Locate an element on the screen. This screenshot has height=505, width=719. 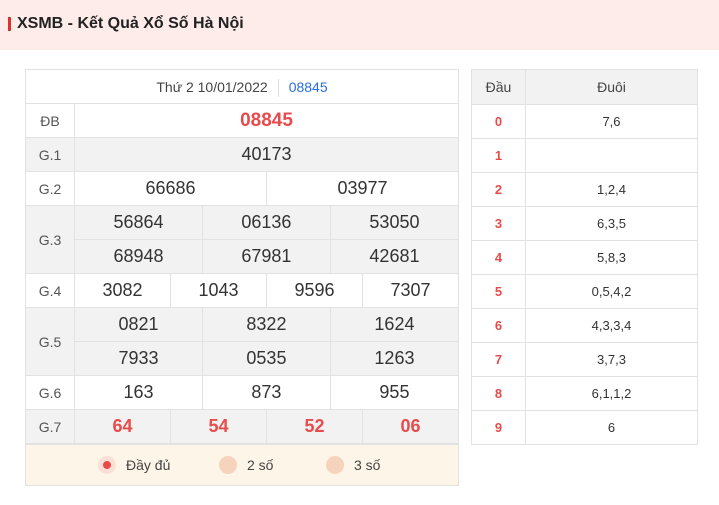
prize-row-g5b: 7933 0535 1263 is located at coordinates (243, 358).